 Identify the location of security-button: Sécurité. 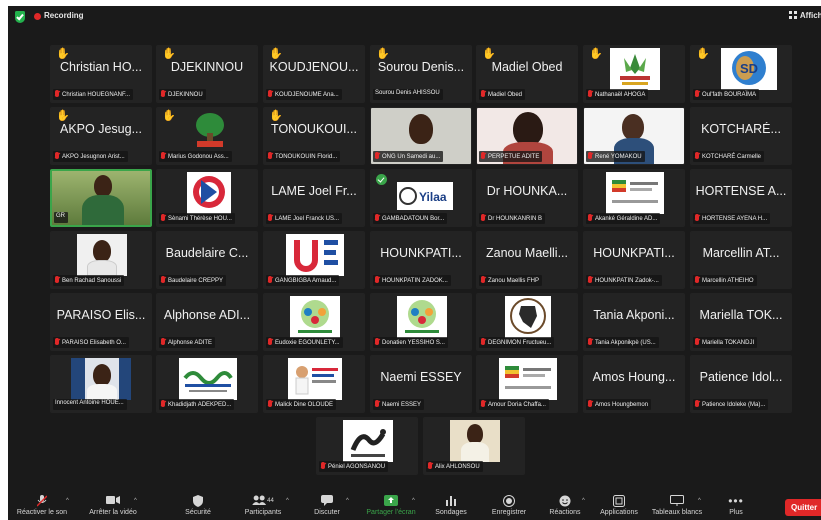
(198, 506).